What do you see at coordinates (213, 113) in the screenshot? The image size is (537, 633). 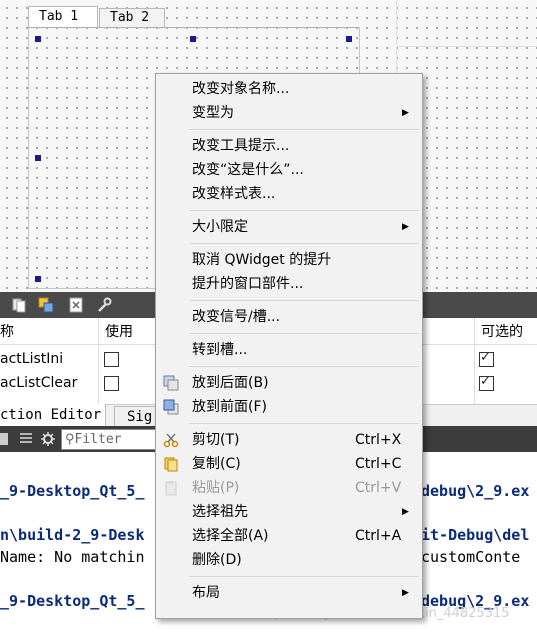 I see `menu-item-label: 变型为` at bounding box center [213, 113].